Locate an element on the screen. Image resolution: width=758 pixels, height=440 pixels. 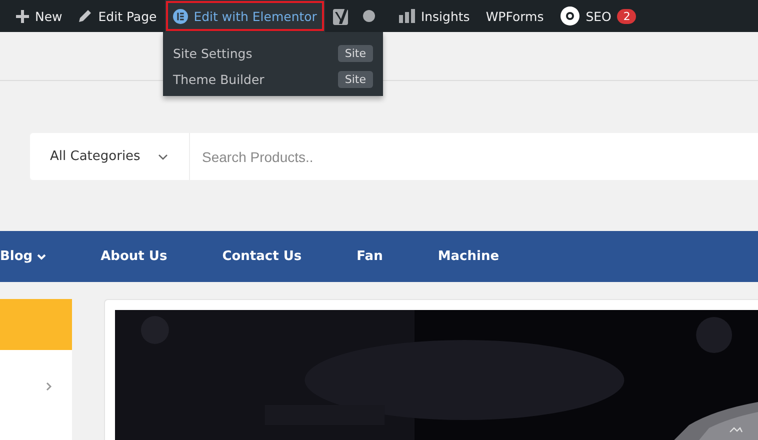
nav-link: About Us is located at coordinates (134, 256).